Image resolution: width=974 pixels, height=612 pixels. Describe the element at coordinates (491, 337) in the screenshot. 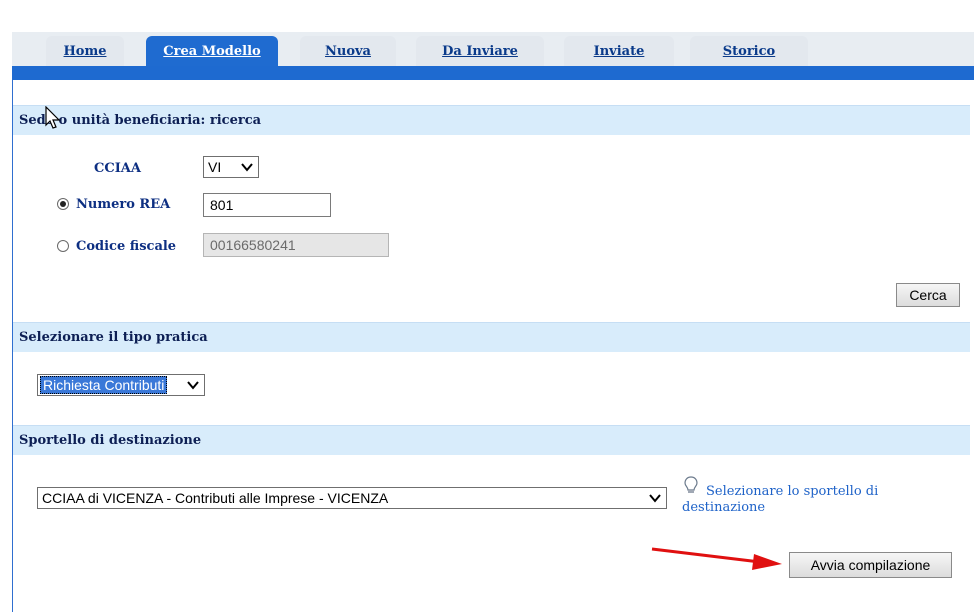

I see `section-type-header: Selezionare il tipo pratica` at that location.